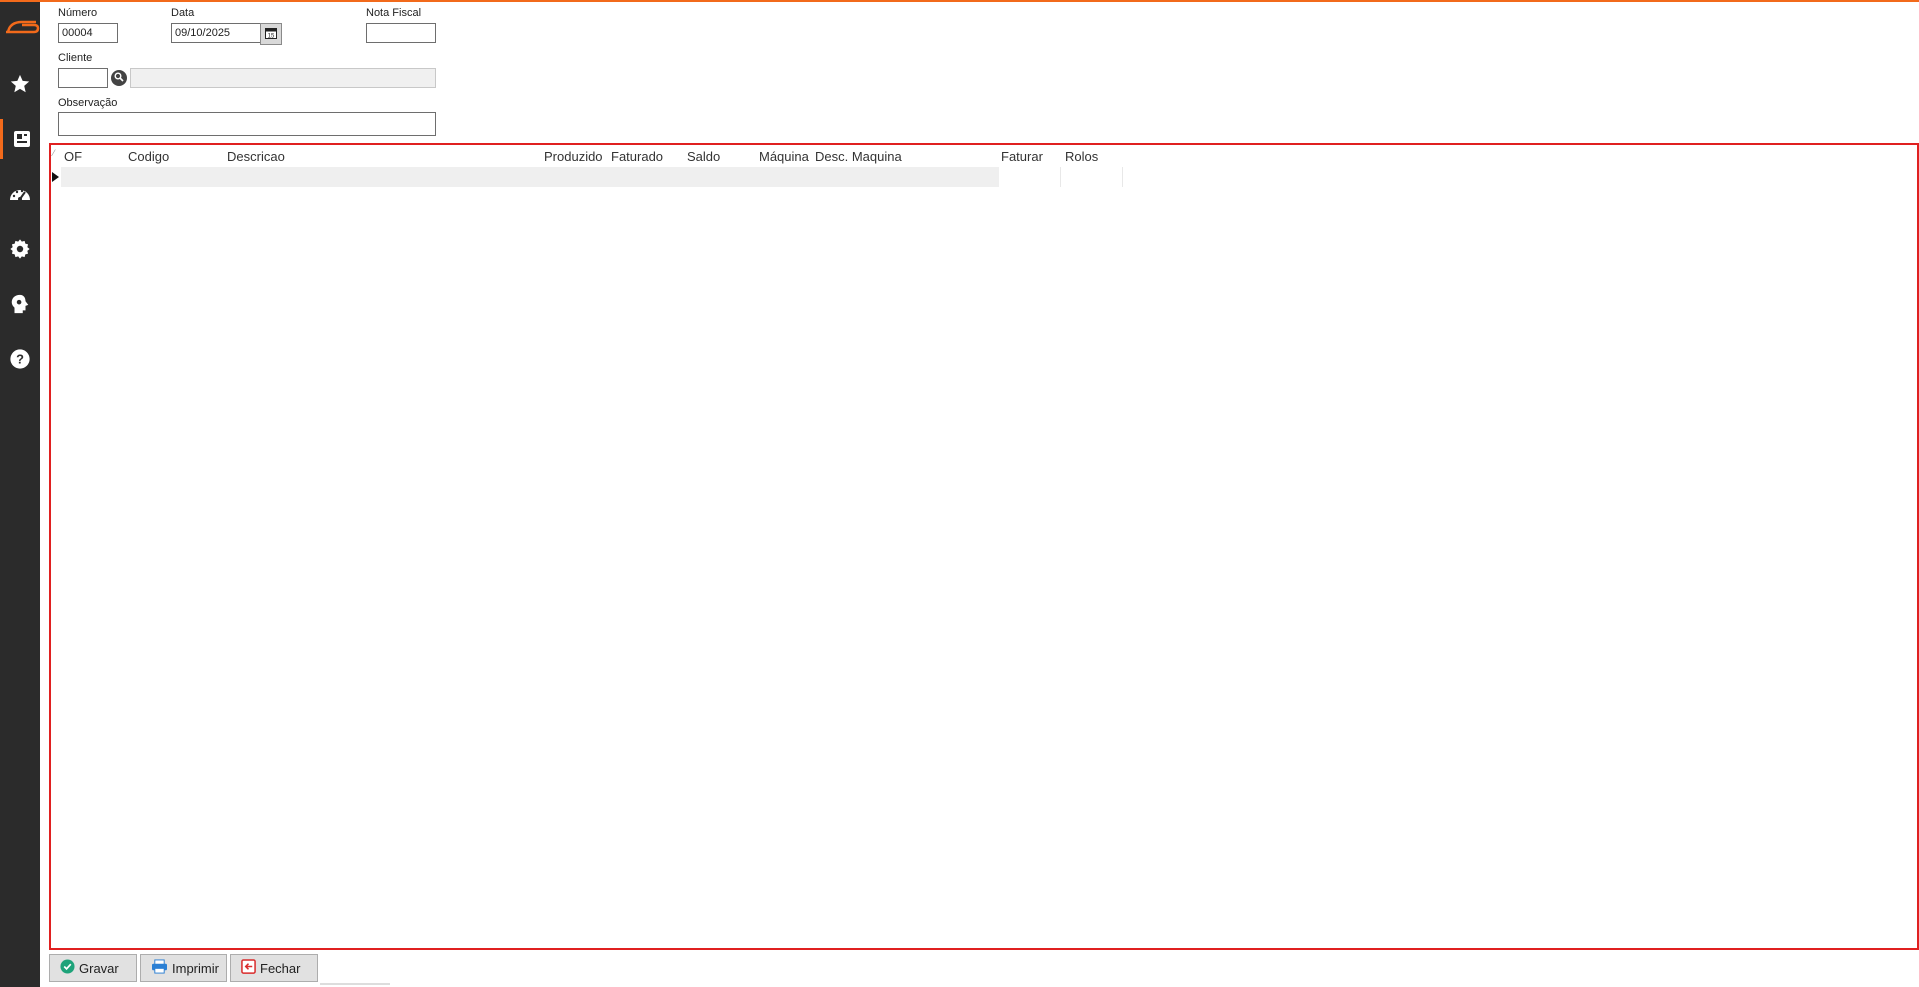 This screenshot has height=987, width=1919. I want to click on imprimir-button: Imprimir, so click(183, 968).